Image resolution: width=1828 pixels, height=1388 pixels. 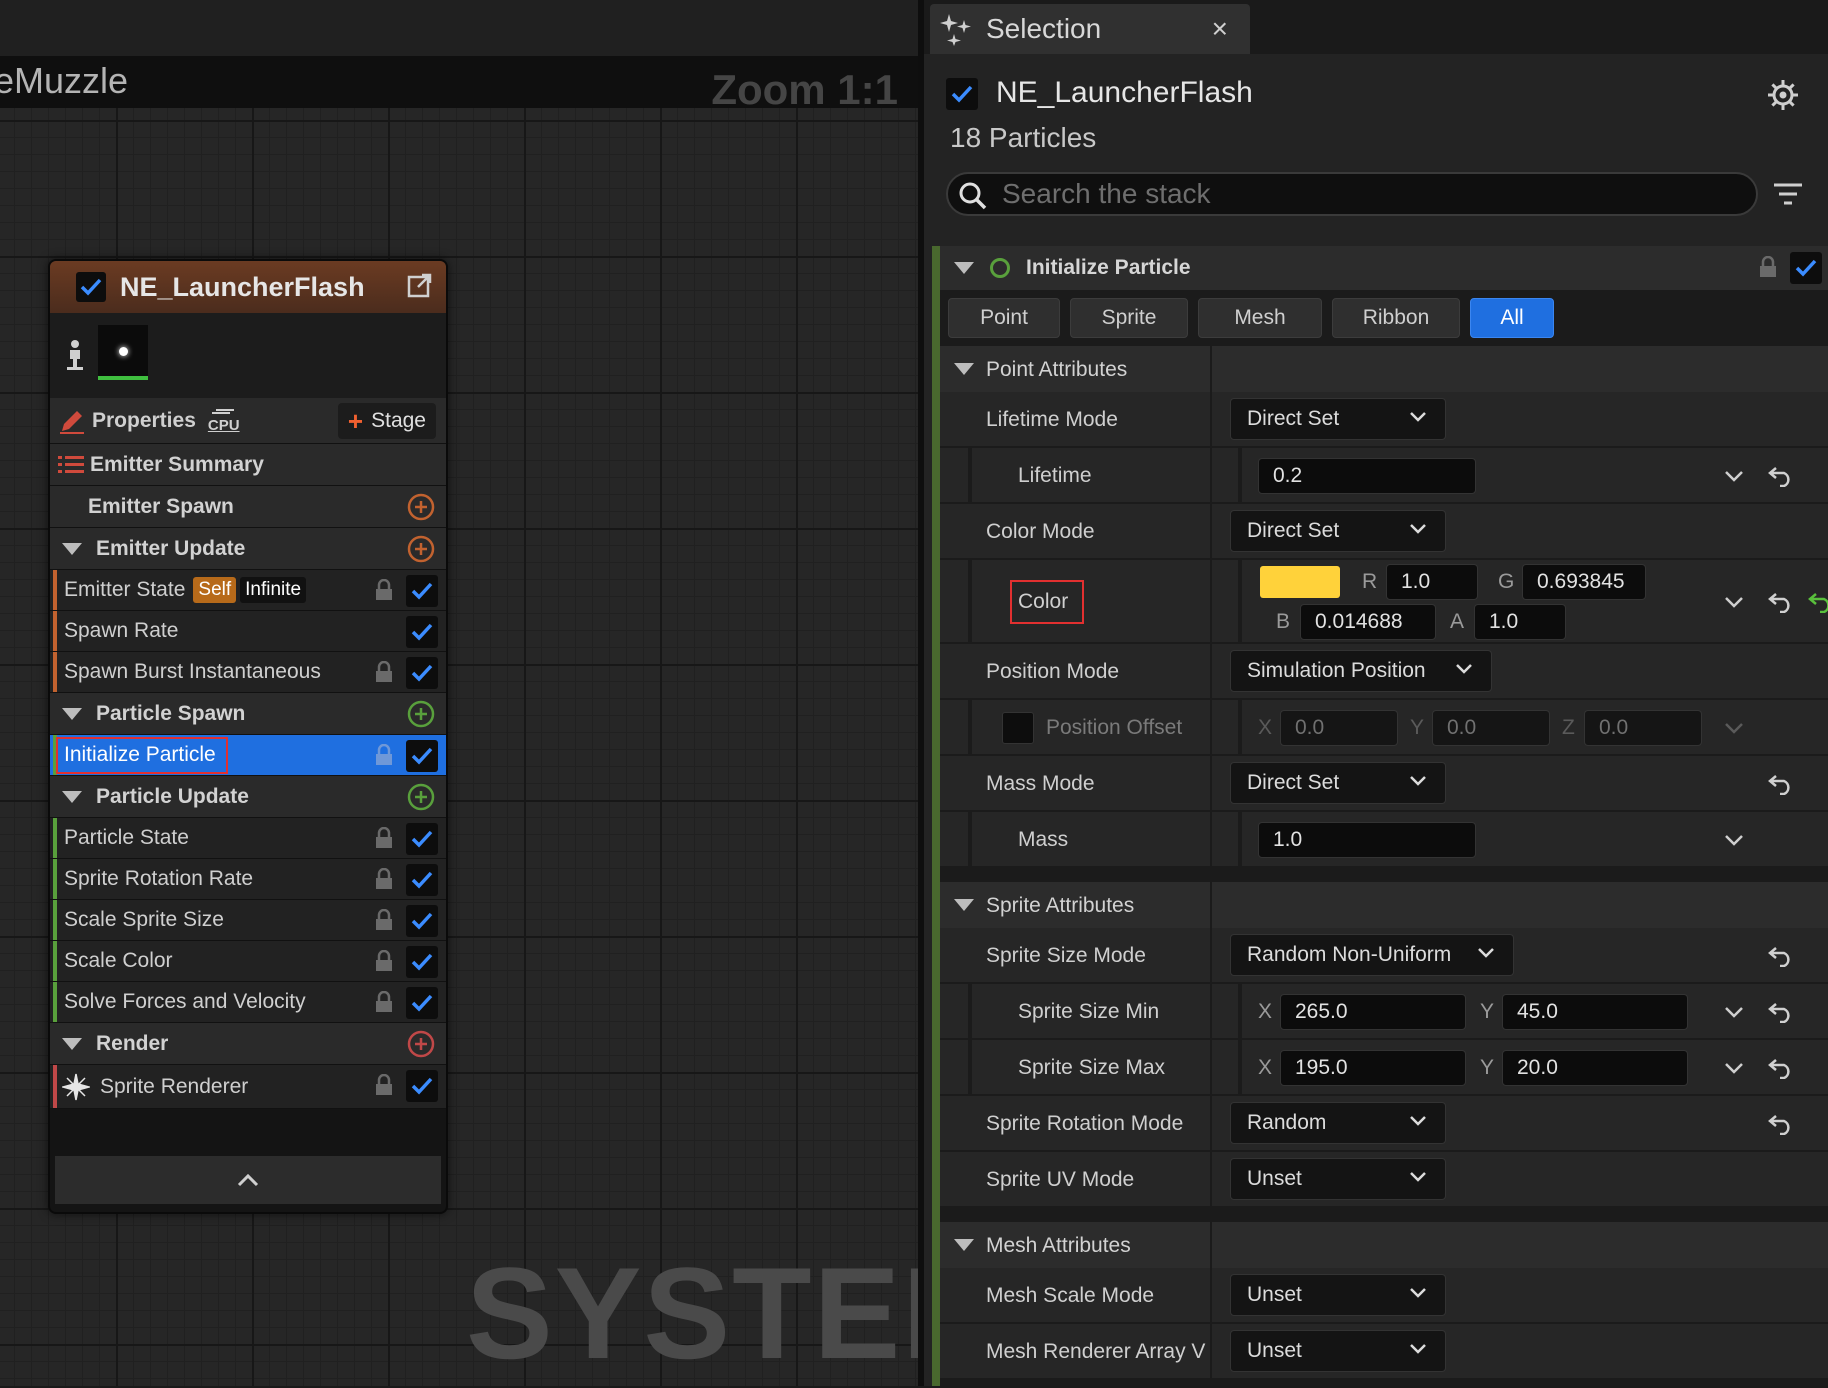 I want to click on sprite-uv-mode-dropdown: Unset, so click(x=1338, y=1179).